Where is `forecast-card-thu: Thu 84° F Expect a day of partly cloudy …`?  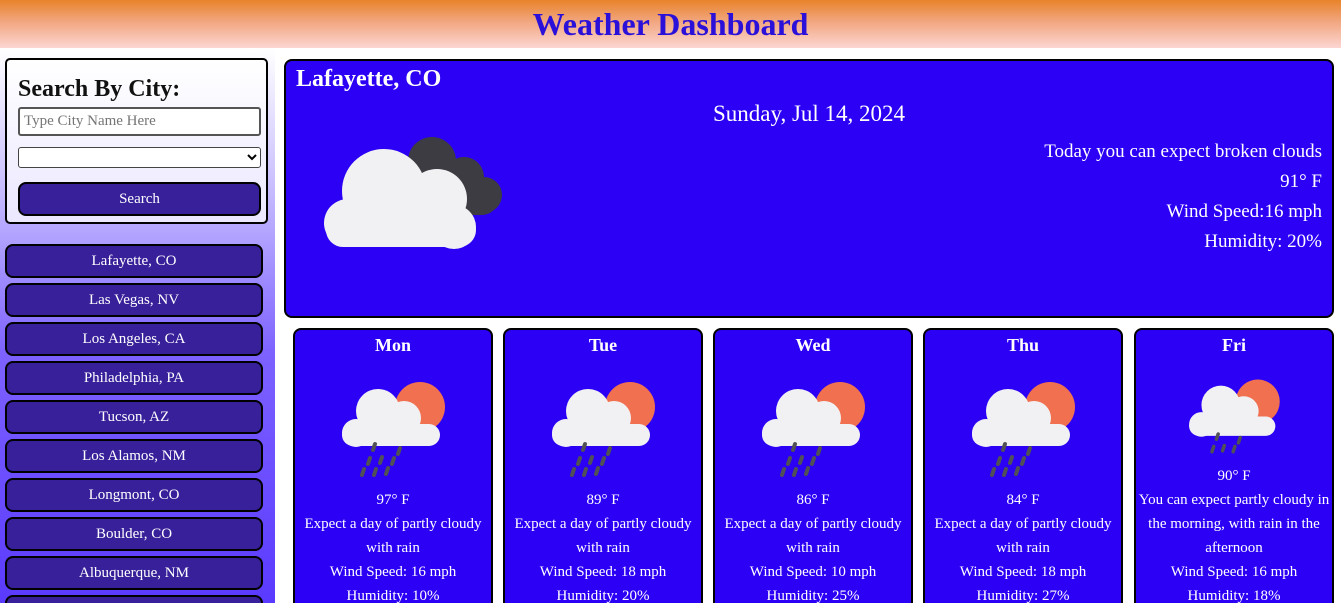
forecast-card-thu: Thu 84° F Expect a day of partly cloudy … is located at coordinates (1023, 465).